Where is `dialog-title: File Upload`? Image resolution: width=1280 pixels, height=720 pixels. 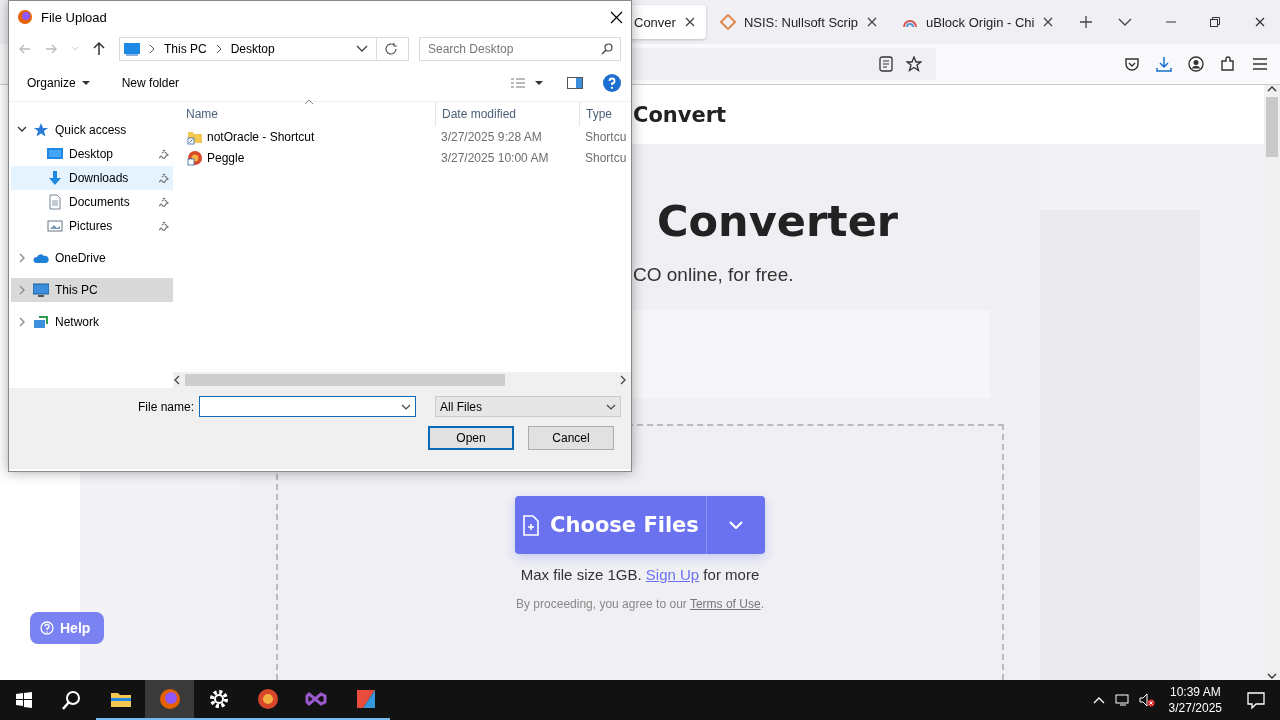
dialog-title: File Upload is located at coordinates (74, 17).